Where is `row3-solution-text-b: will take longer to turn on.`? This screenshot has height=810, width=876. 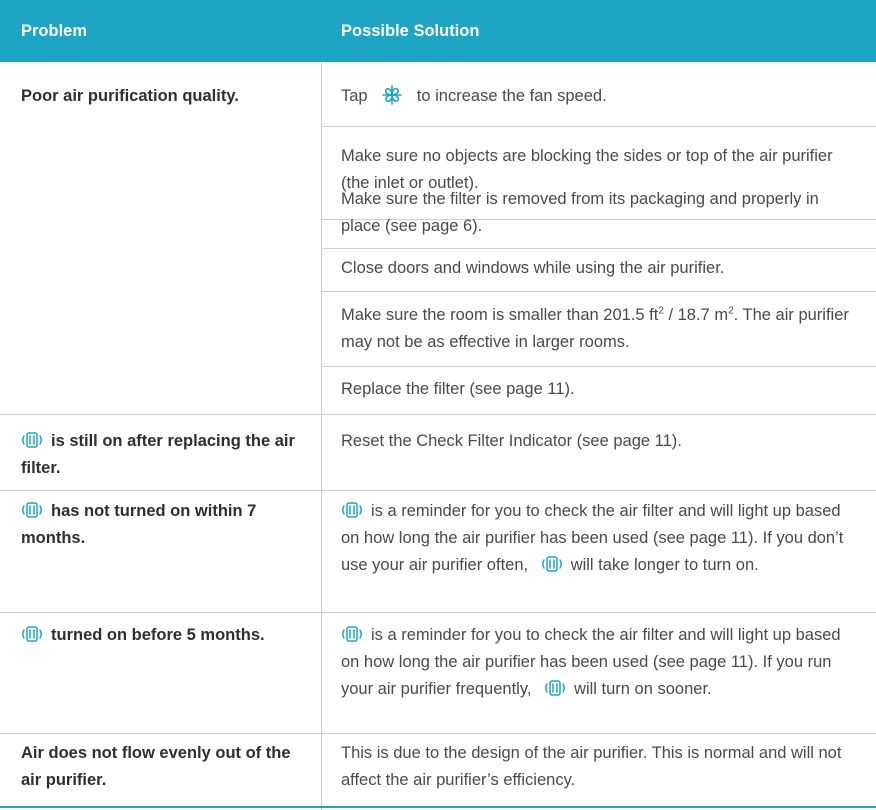
row3-solution-text-b: will take longer to turn on. is located at coordinates (664, 565).